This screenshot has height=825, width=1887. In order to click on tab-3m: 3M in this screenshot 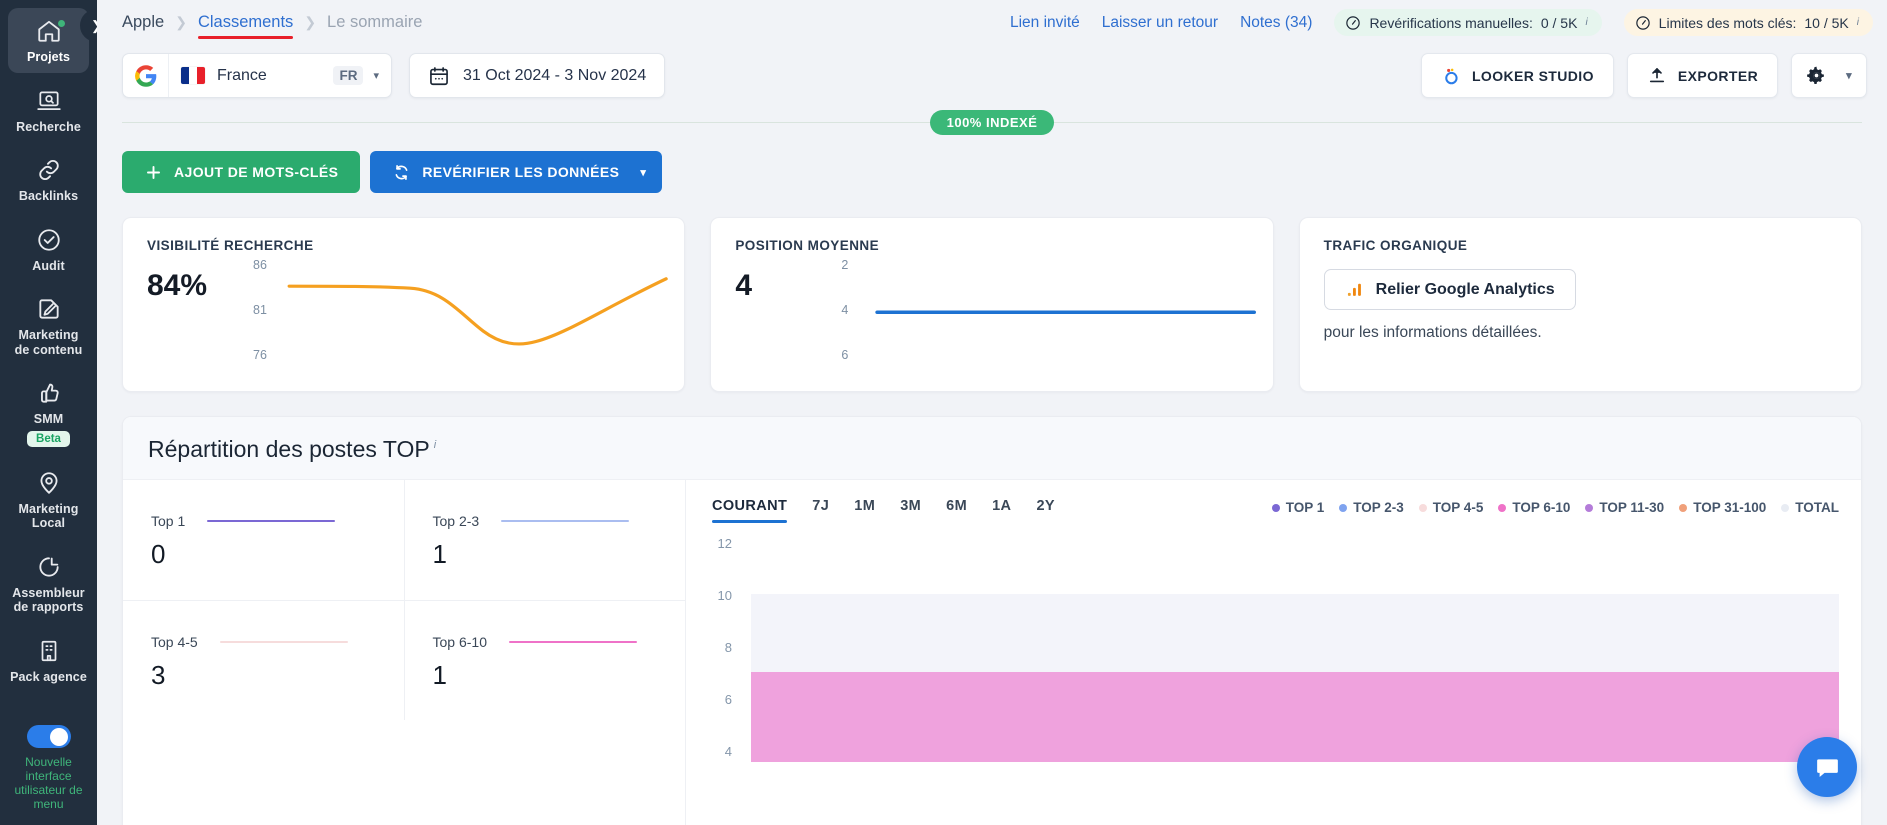, I will do `click(910, 510)`.